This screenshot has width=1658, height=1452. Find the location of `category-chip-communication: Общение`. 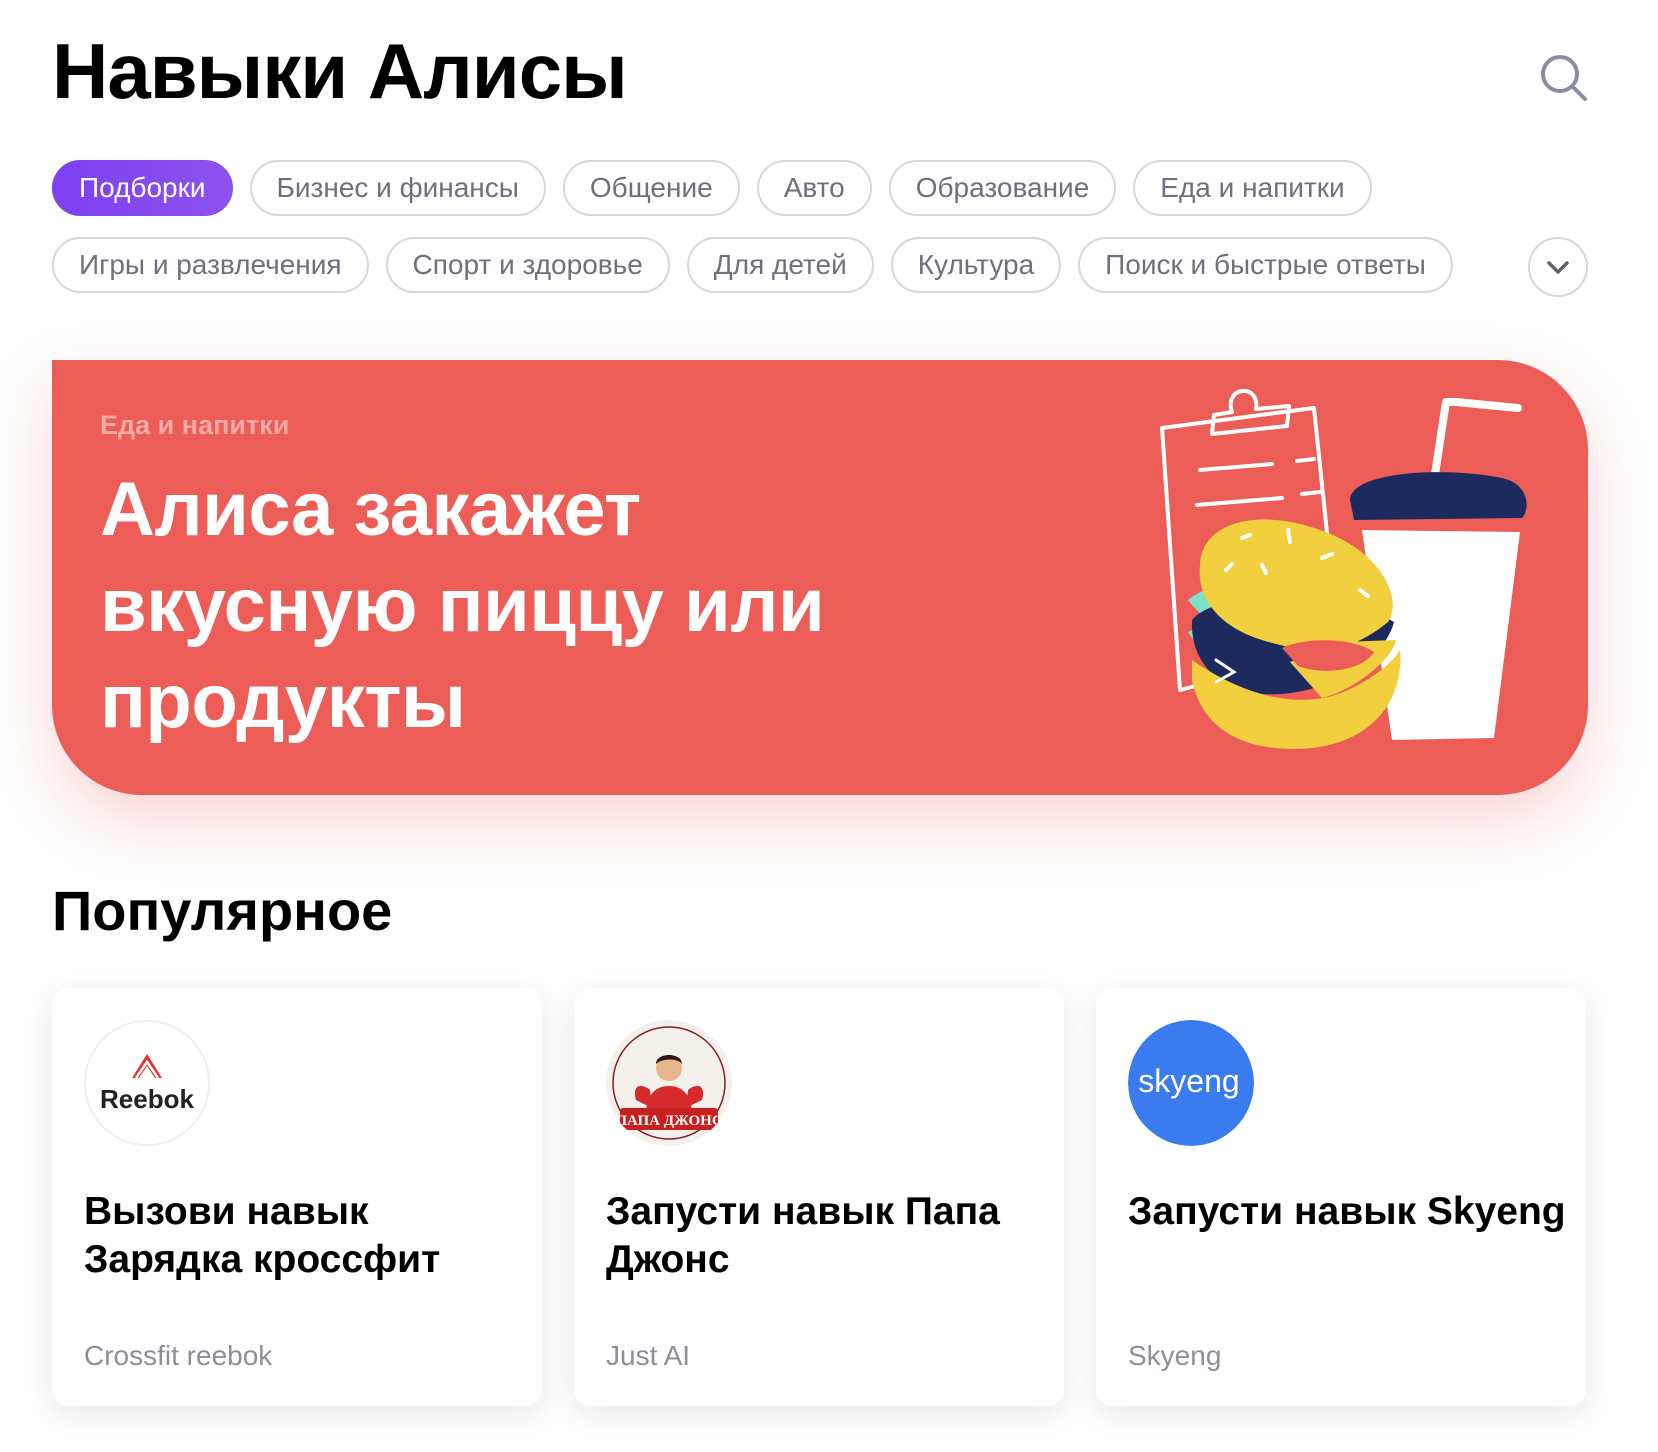

category-chip-communication: Общение is located at coordinates (651, 188).